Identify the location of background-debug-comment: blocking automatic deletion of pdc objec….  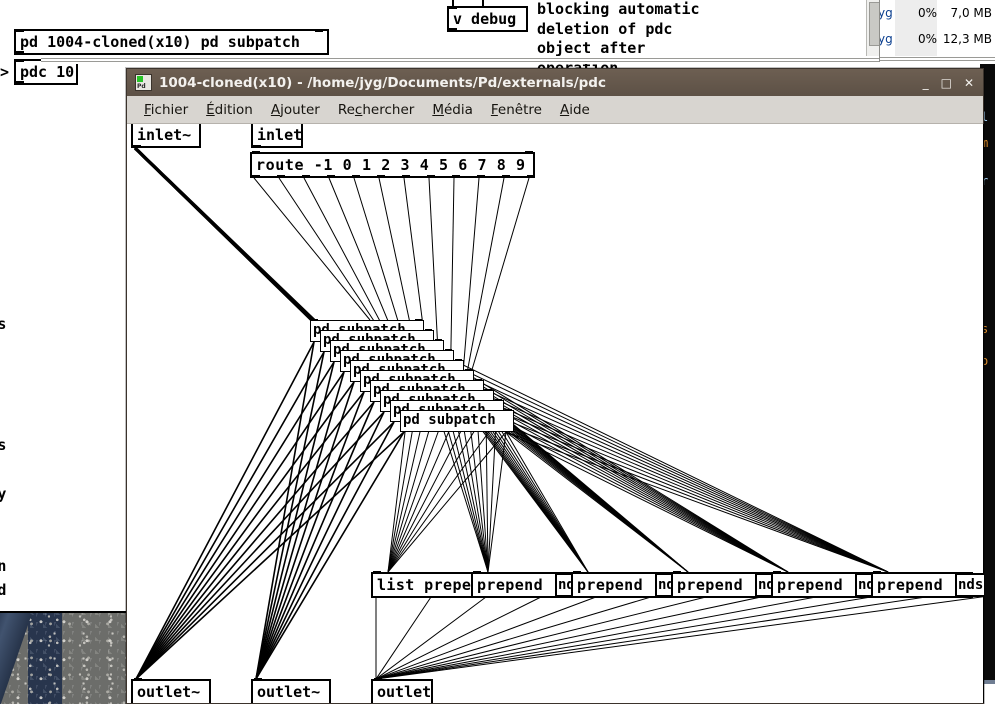
(618, 38).